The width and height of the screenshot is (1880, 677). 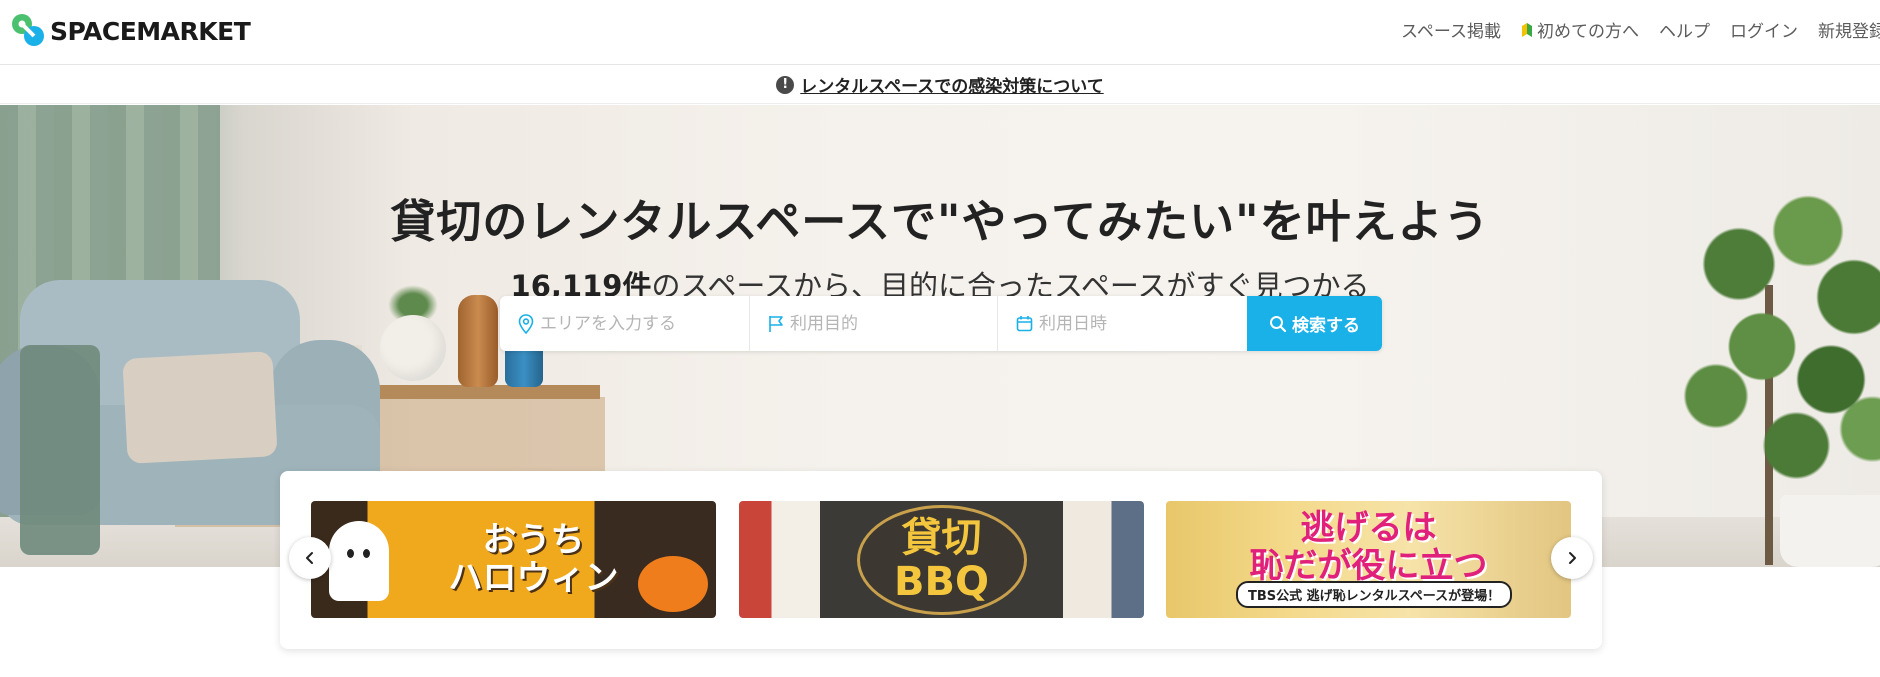 I want to click on banner-bbq-title: 貸切 BBQ, so click(x=941, y=560).